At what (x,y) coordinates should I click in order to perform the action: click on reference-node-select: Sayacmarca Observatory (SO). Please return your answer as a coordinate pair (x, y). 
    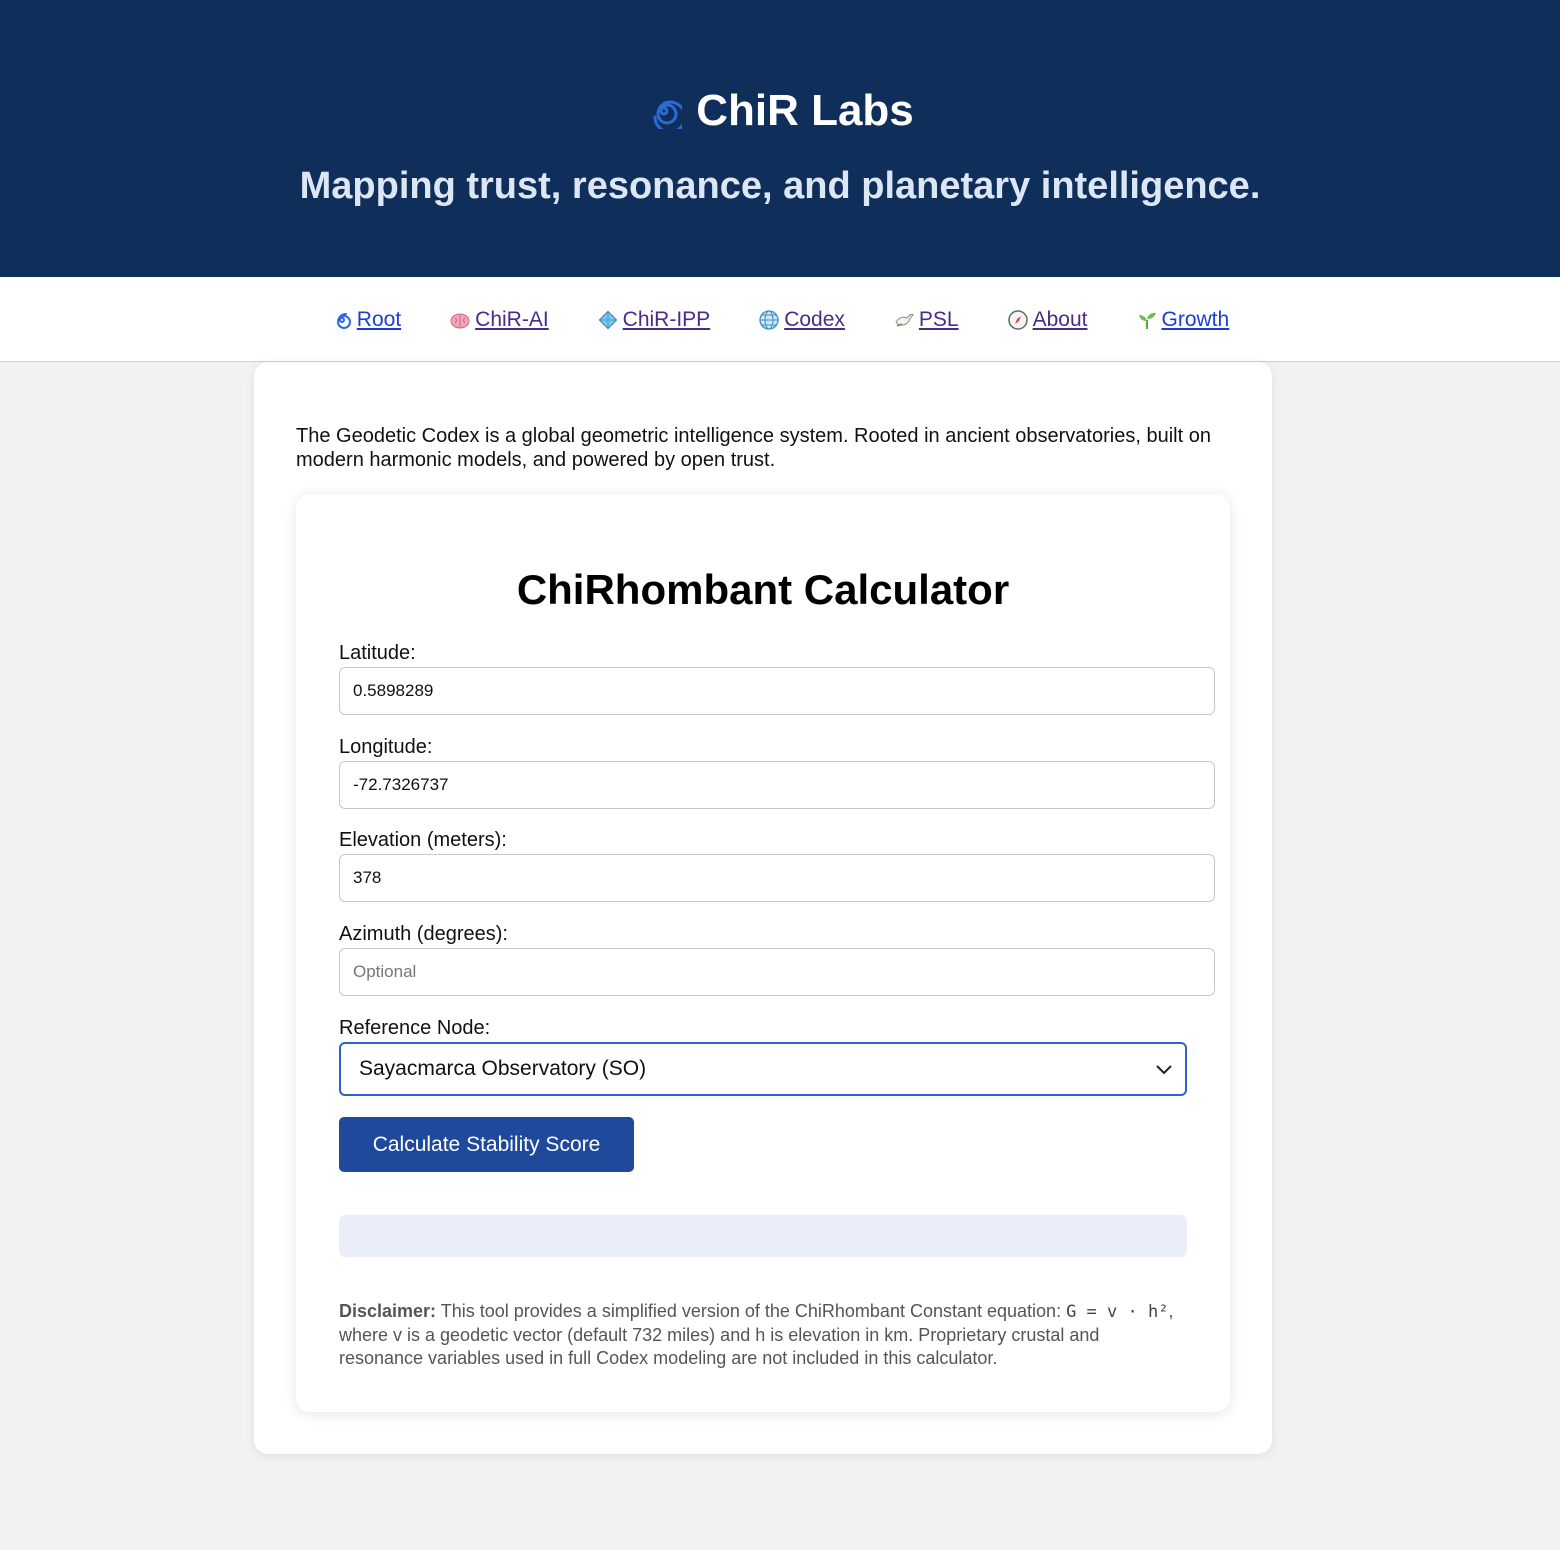
    Looking at the image, I should click on (763, 1069).